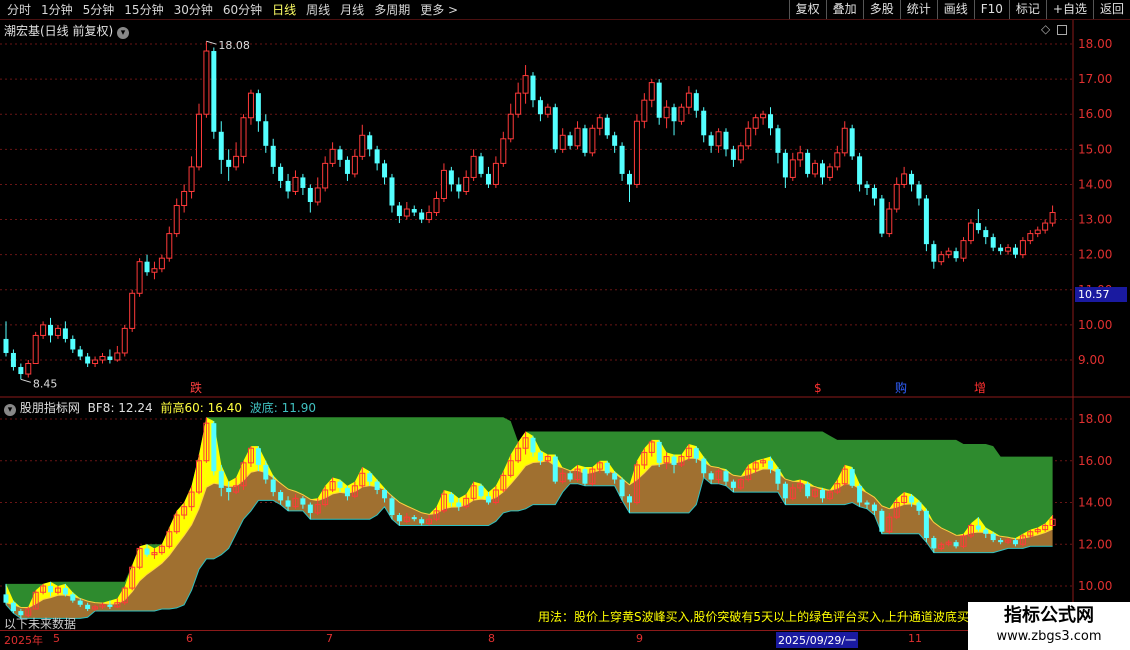  What do you see at coordinates (491, 638) in the screenshot?
I see `date-tick: 8` at bounding box center [491, 638].